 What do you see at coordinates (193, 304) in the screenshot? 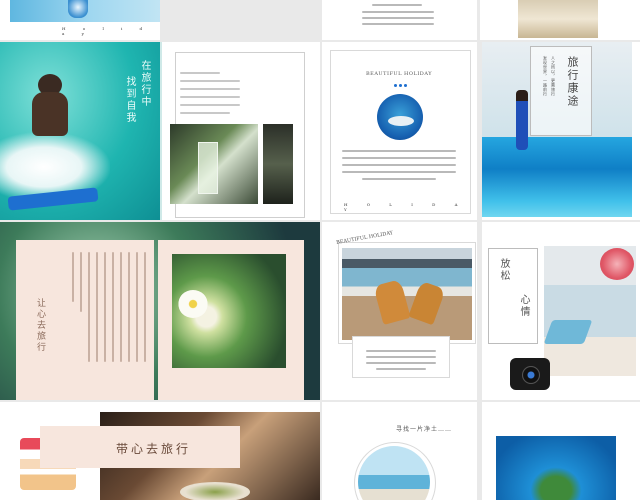
I see `flower-bloom` at bounding box center [193, 304].